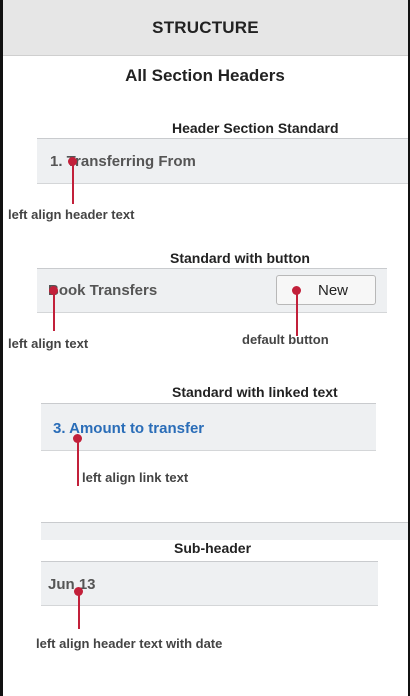 Image resolution: width=410 pixels, height=696 pixels. I want to click on new-button-label: New, so click(332, 290).